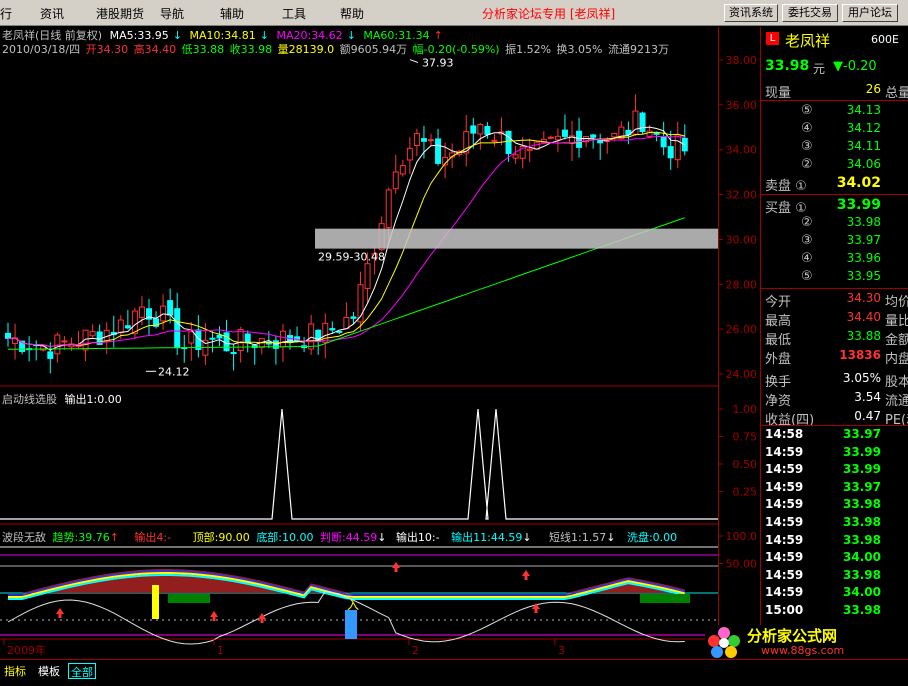 This screenshot has width=908, height=686. What do you see at coordinates (863, 258) in the screenshot?
I see `buy-level-value: 33.96` at bounding box center [863, 258].